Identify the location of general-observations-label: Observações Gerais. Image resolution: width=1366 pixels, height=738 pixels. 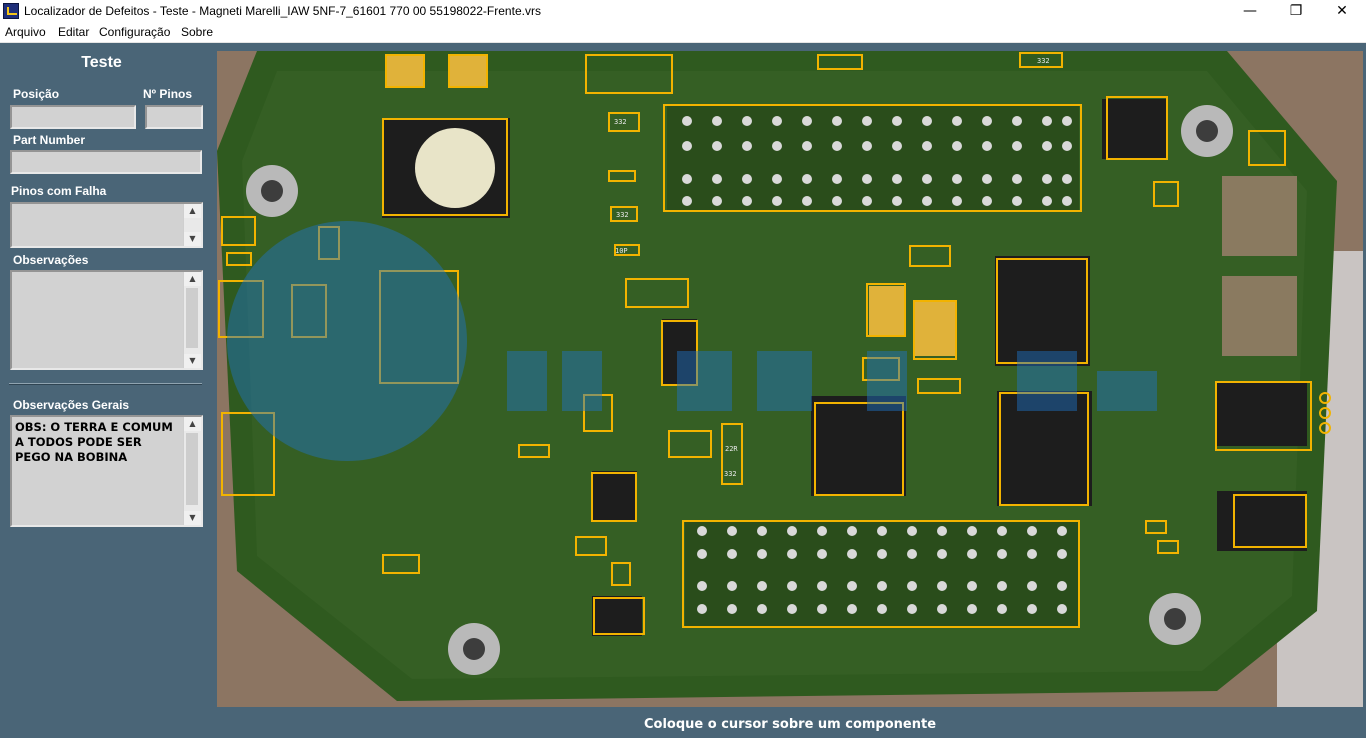
(71, 405).